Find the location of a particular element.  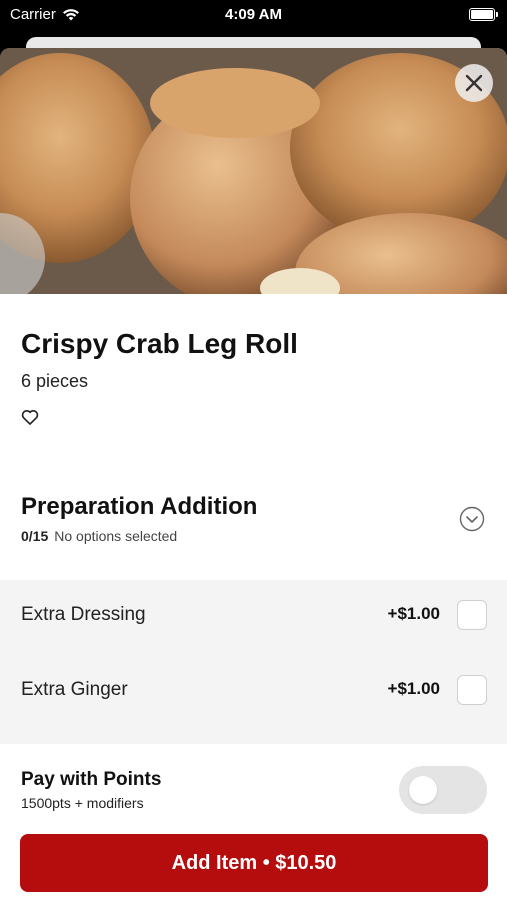

section-selection-status: 0/15 No options selected is located at coordinates (99, 536).